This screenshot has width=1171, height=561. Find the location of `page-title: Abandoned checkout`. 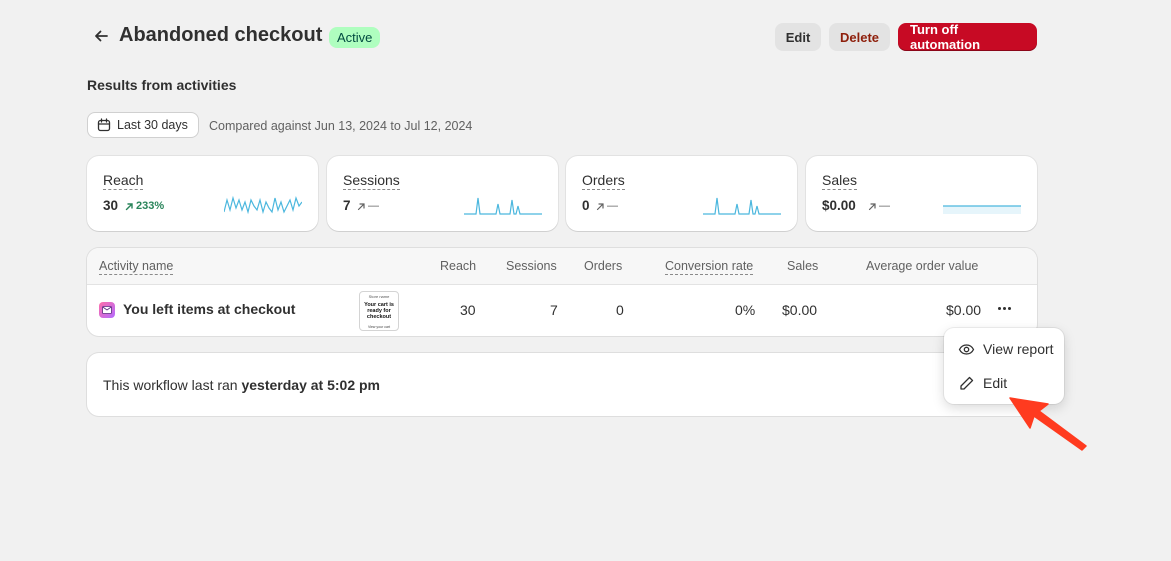

page-title: Abandoned checkout is located at coordinates (221, 35).